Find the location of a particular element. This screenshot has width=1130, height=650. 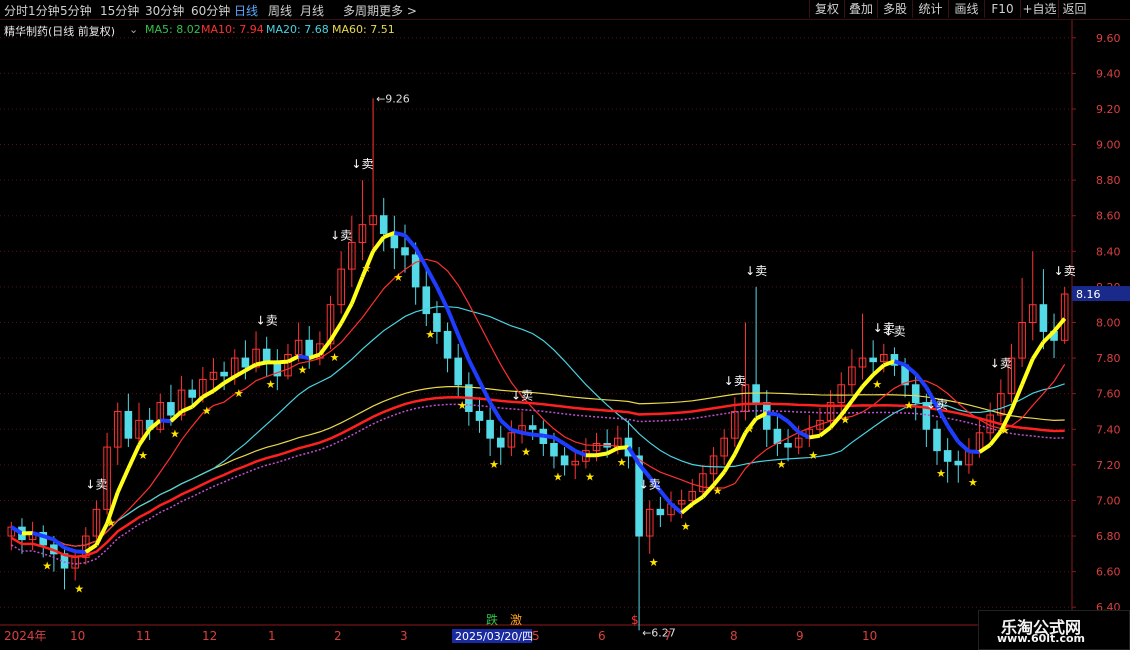

price-tick-label: 9.60 is located at coordinates (1108, 38).